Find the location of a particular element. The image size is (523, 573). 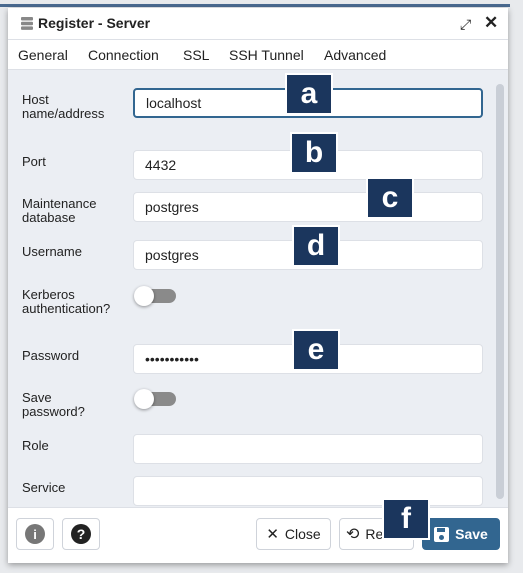

close-icon: ✕ is located at coordinates (491, 23).